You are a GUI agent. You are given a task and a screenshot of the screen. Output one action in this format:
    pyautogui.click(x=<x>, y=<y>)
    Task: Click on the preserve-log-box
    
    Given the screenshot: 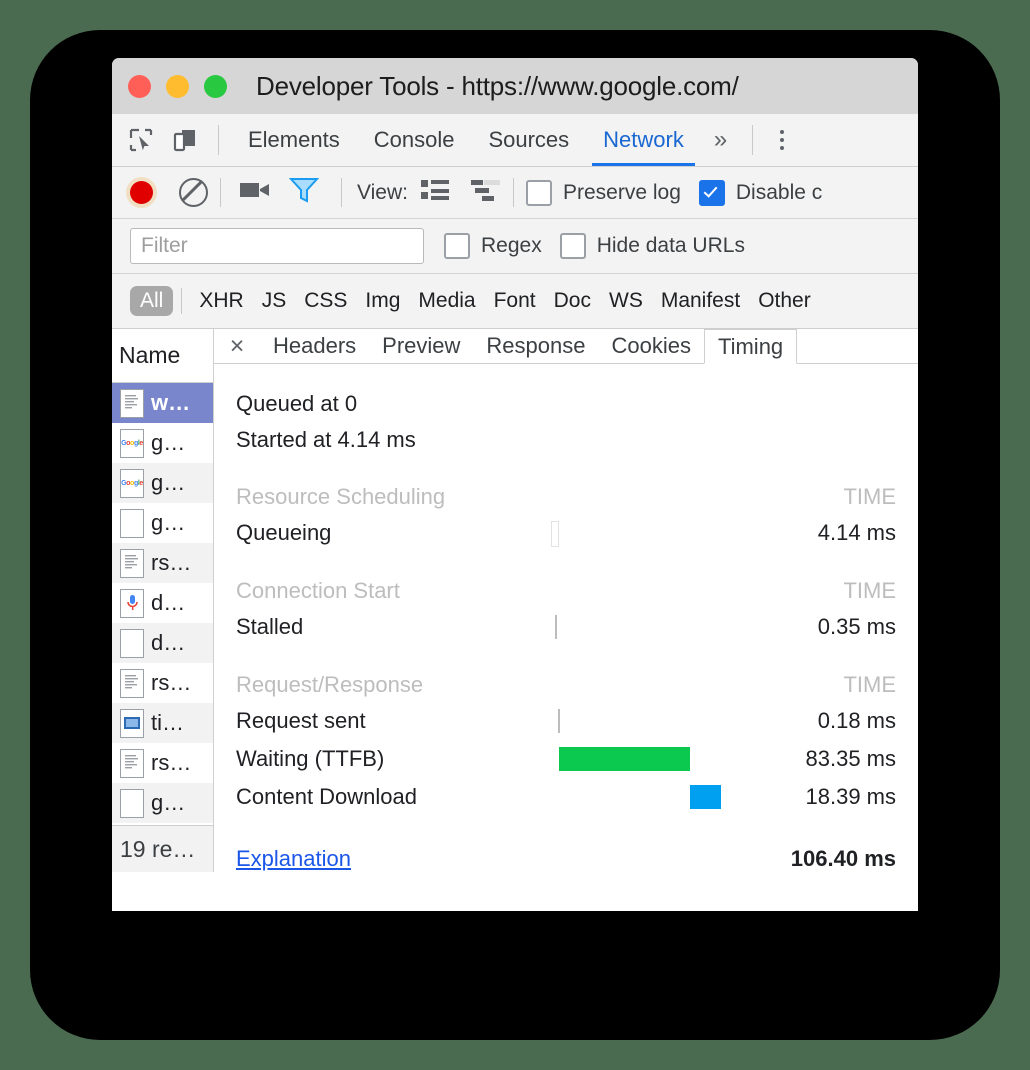 What is the action you would take?
    pyautogui.click(x=538, y=192)
    